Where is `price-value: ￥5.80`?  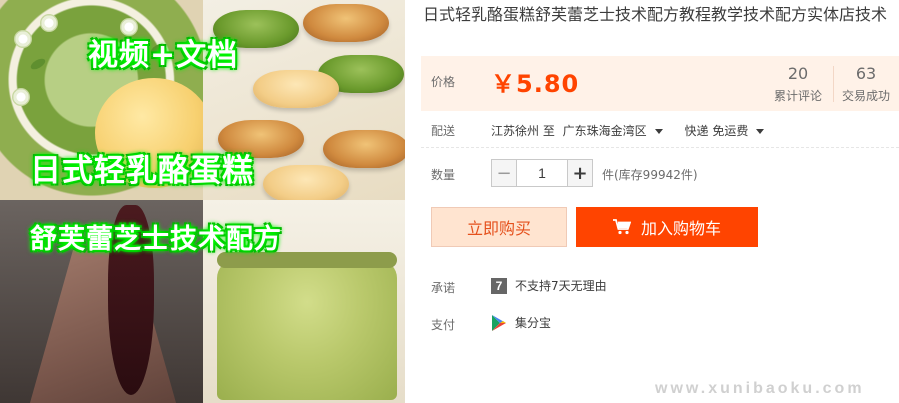
price-value: ￥5.80 is located at coordinates (535, 84).